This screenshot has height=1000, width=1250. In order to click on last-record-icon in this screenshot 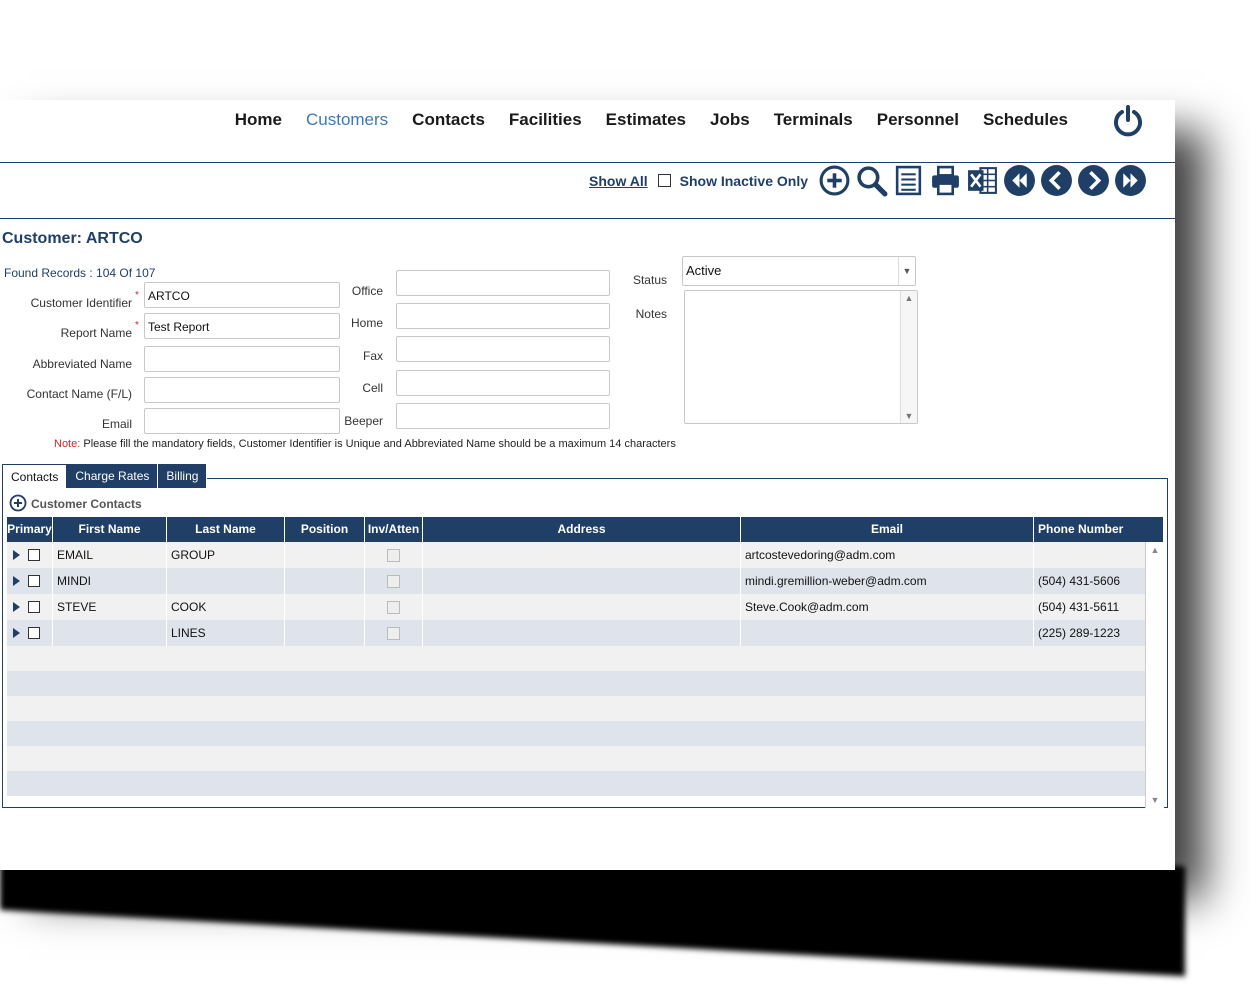, I will do `click(1130, 180)`.